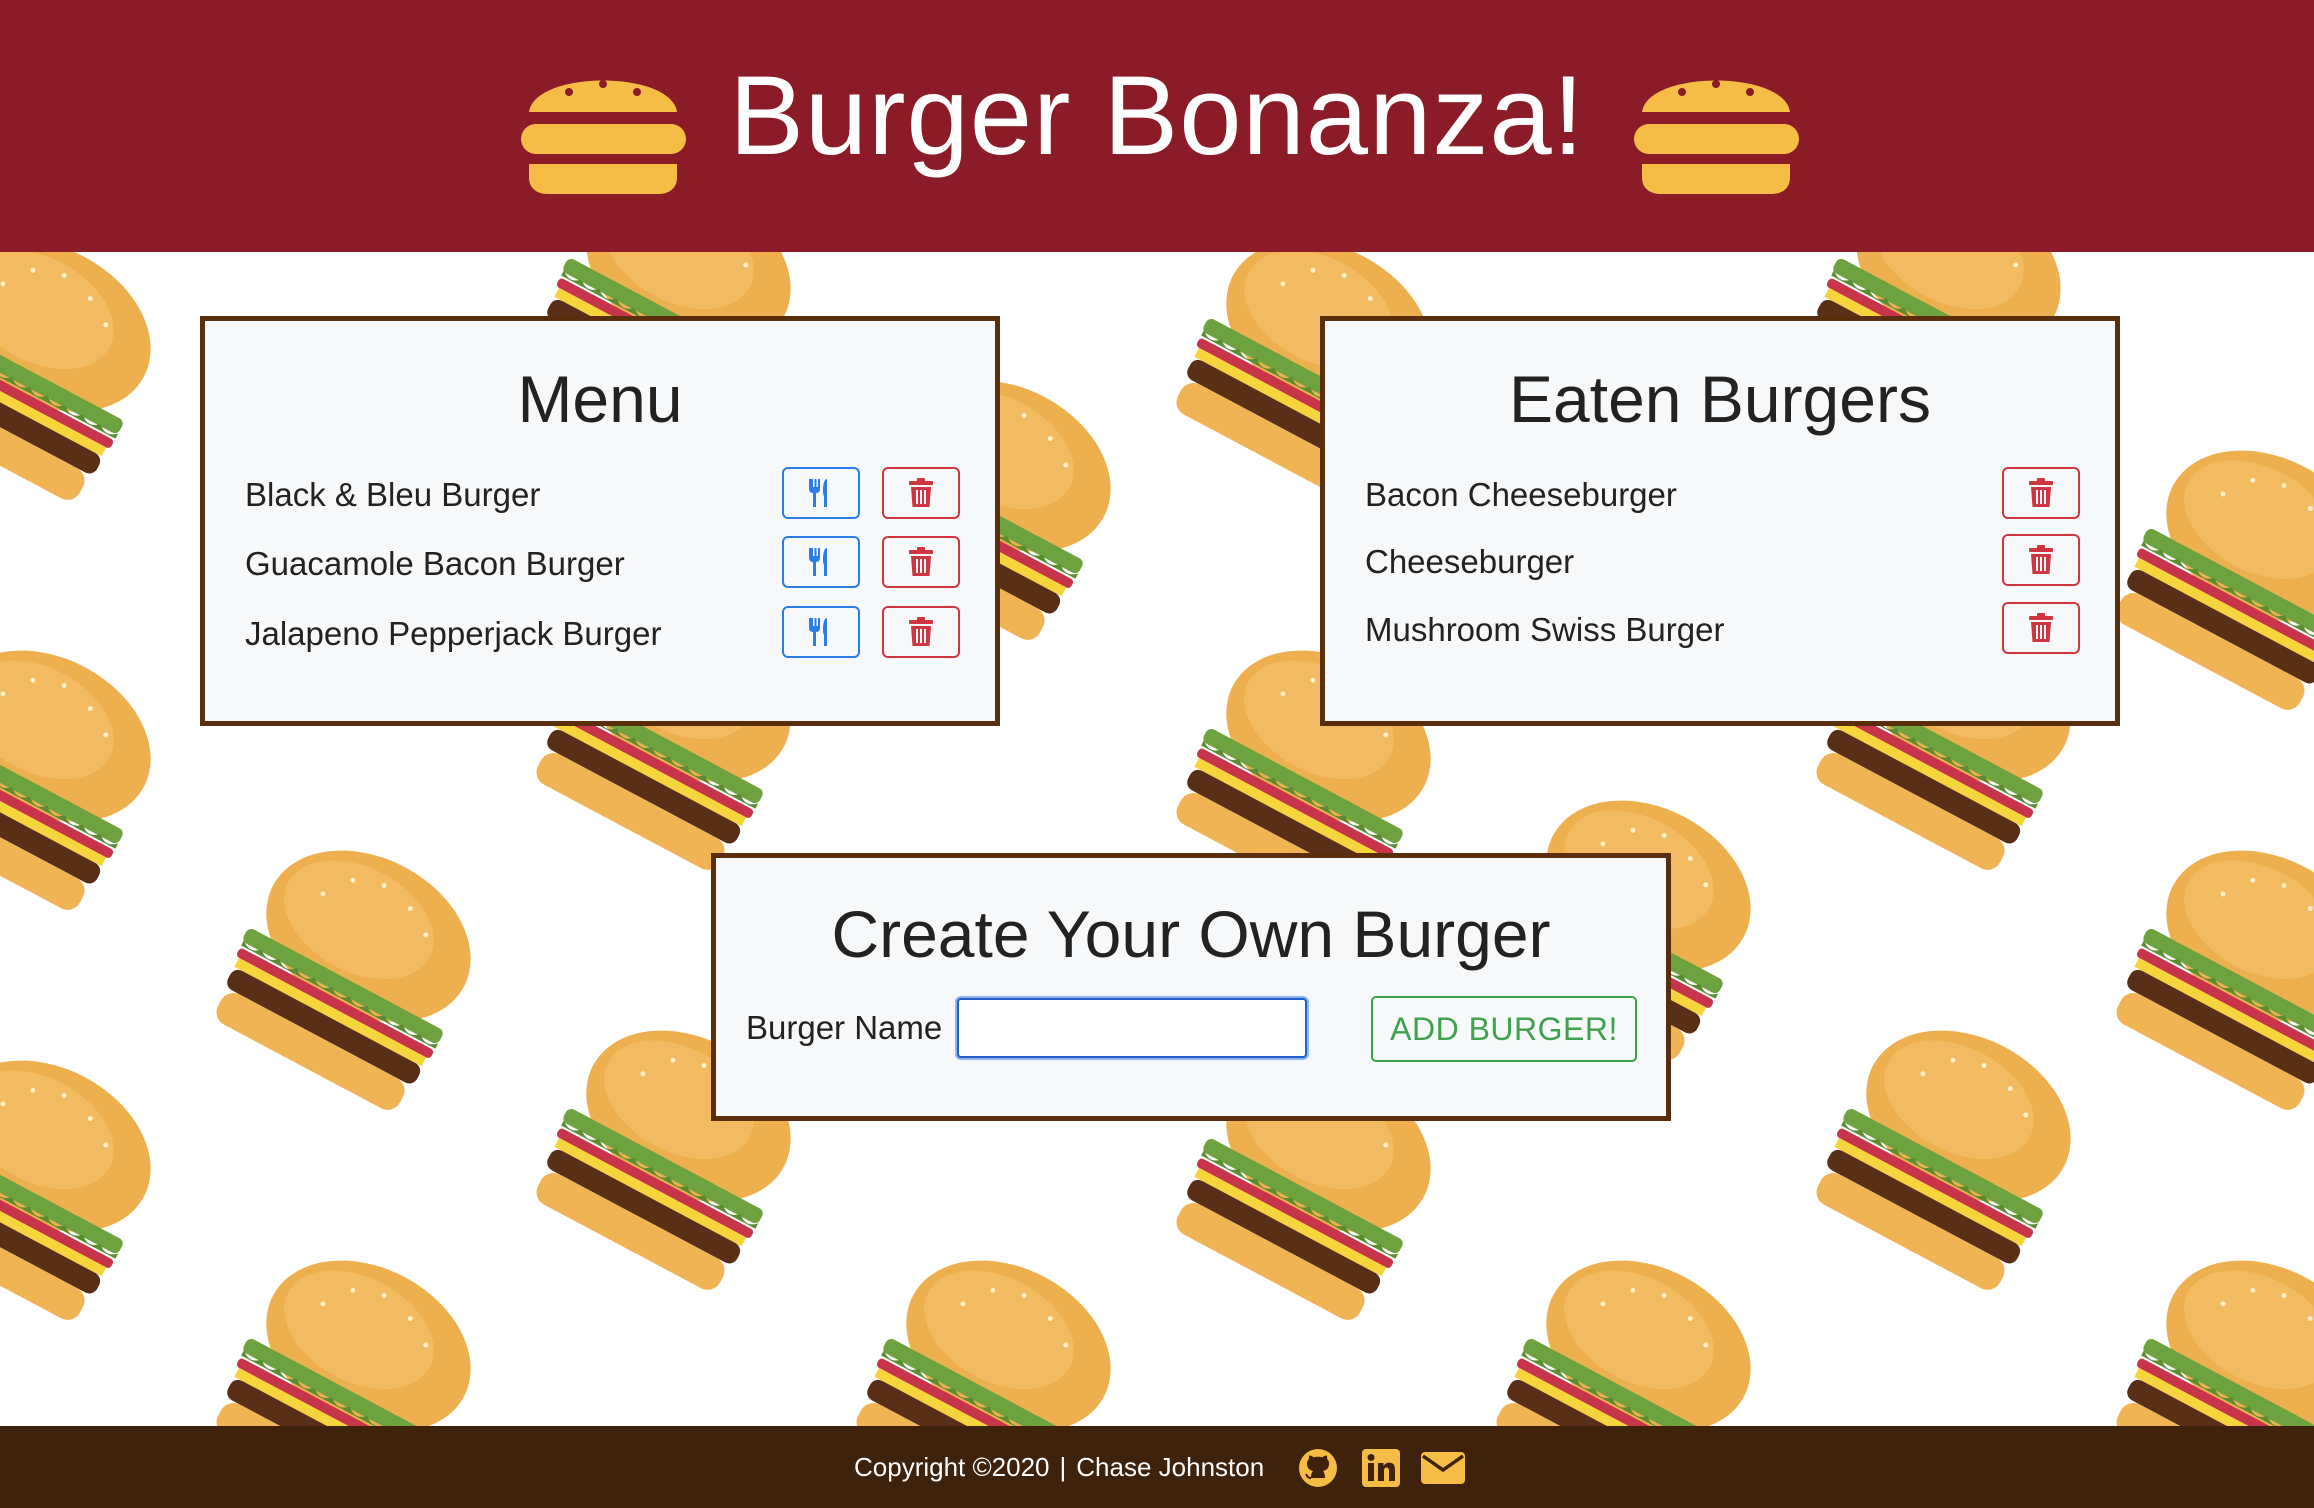 The image size is (2314, 1508). Describe the element at coordinates (600, 399) in the screenshot. I see `menu-title: Menu` at that location.